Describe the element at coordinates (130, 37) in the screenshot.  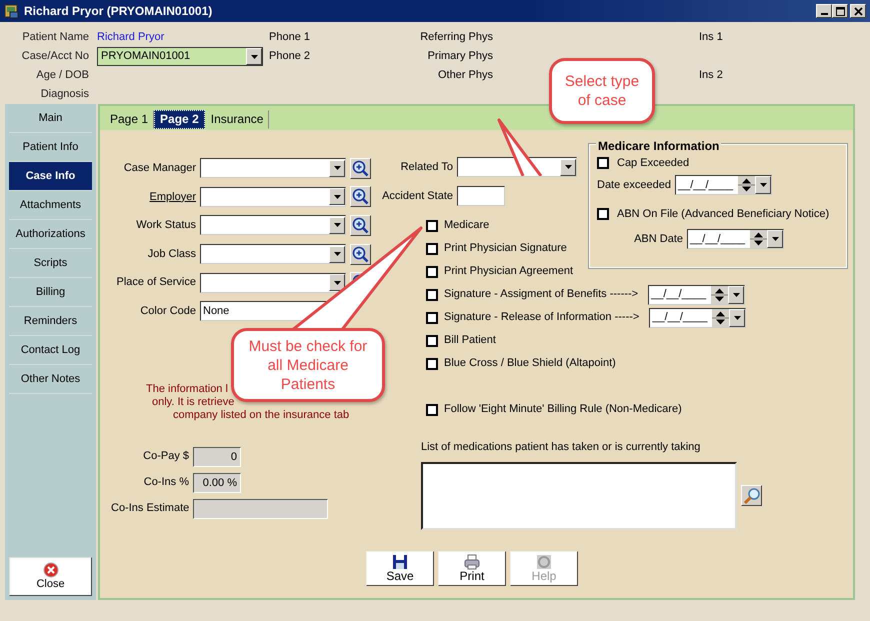
I see `patient-name-link: Richard Pryor` at that location.